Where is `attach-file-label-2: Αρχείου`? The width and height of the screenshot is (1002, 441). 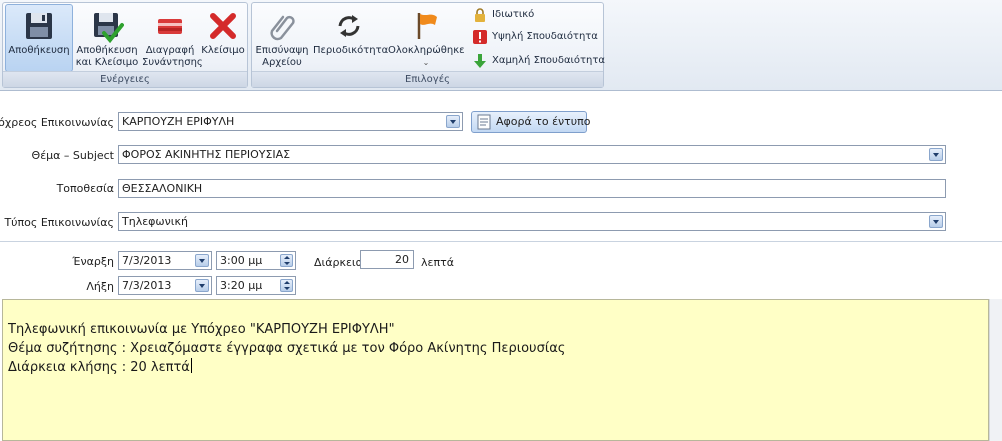
attach-file-label-2: Αρχείου is located at coordinates (282, 62).